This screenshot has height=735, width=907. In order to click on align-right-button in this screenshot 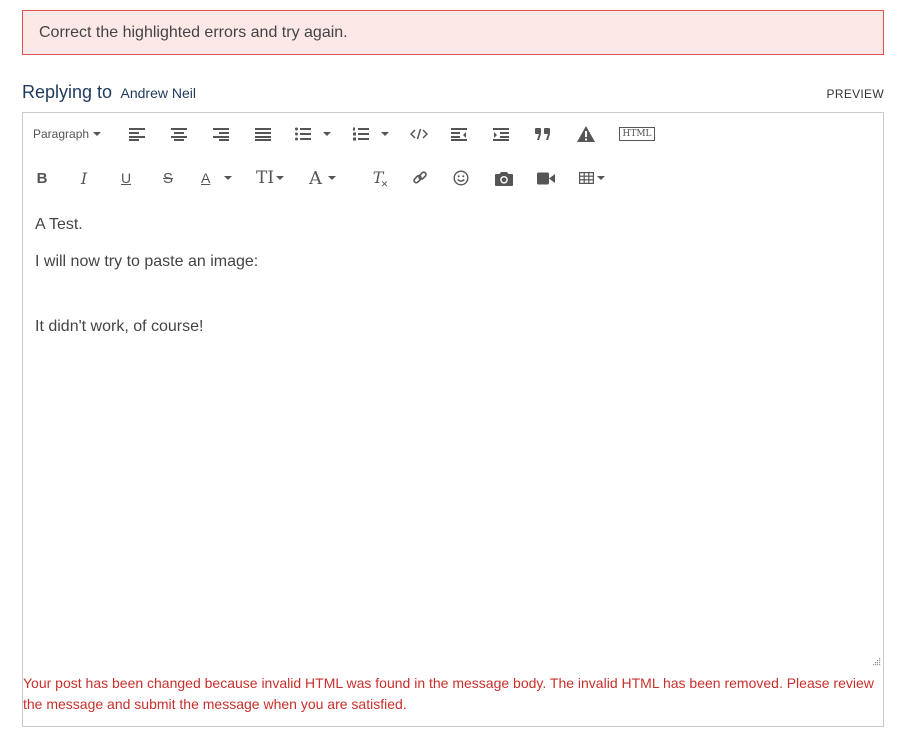, I will do `click(221, 134)`.